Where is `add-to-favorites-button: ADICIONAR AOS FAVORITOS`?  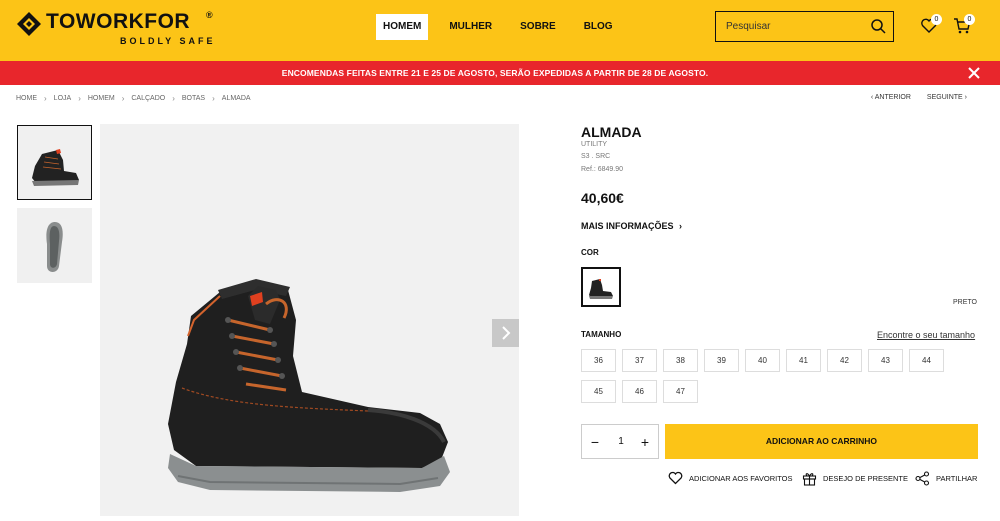
add-to-favorites-button: ADICIONAR AOS FAVORITOS is located at coordinates (730, 478).